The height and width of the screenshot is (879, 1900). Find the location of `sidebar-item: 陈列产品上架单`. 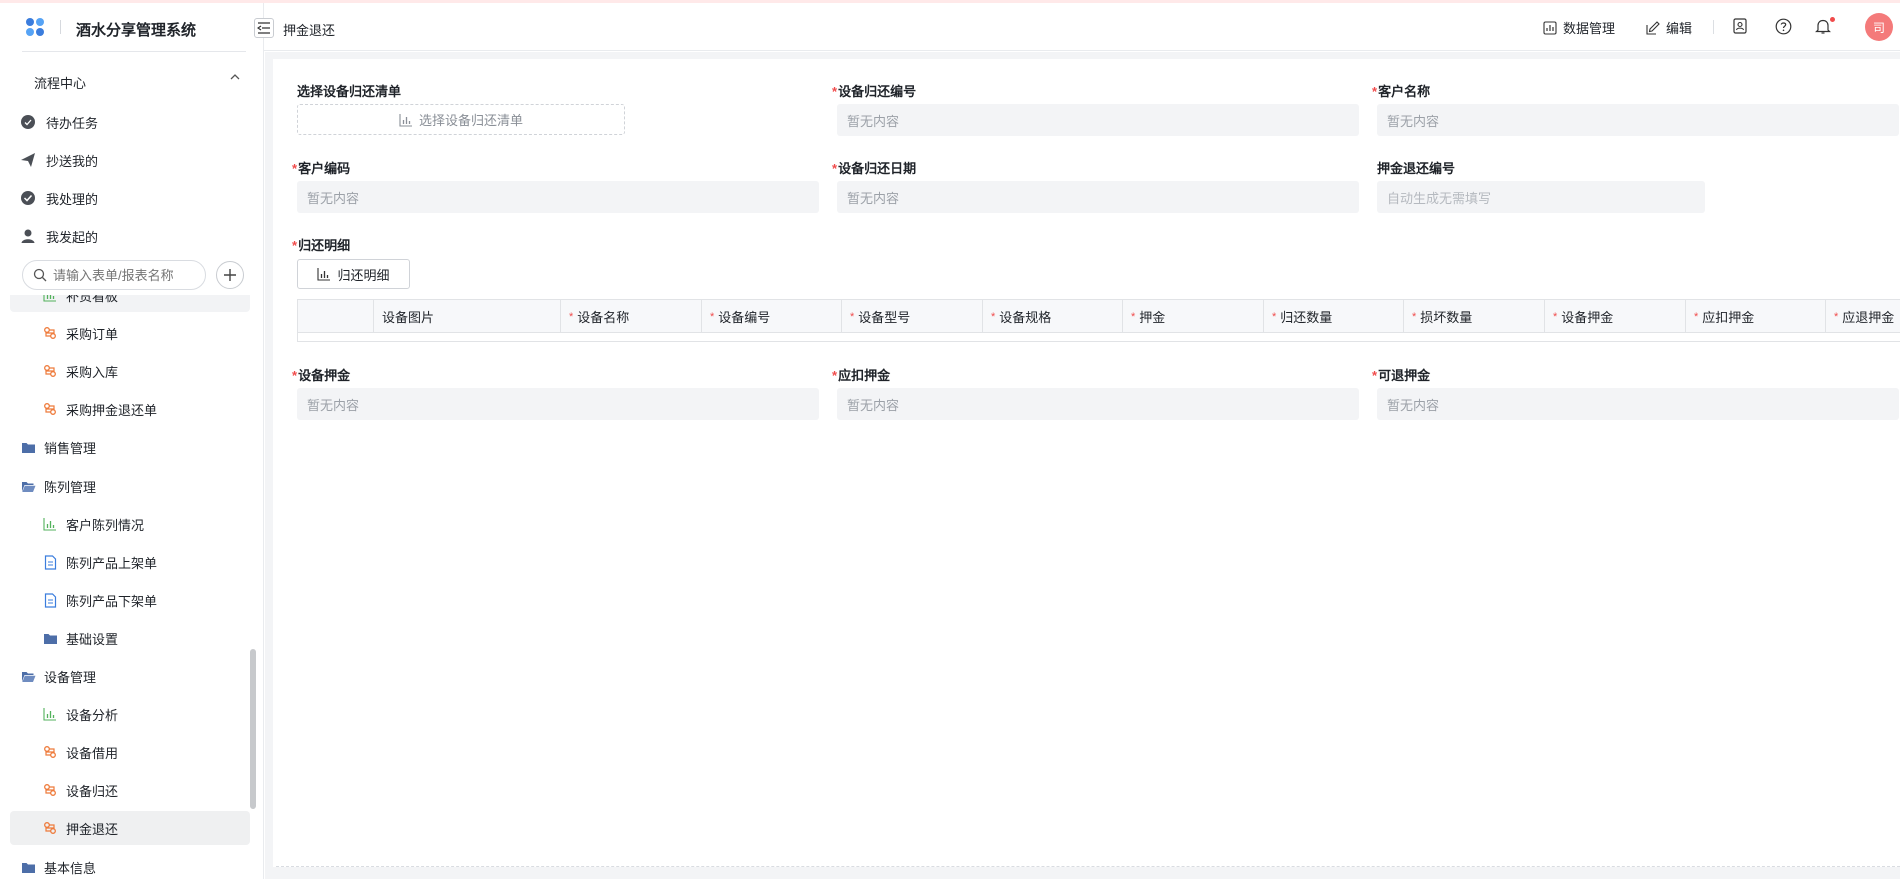

sidebar-item: 陈列产品上架单 is located at coordinates (130, 562).